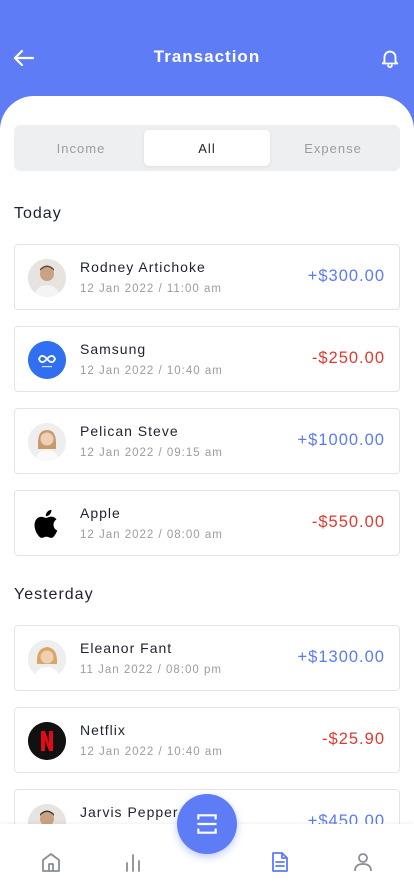  What do you see at coordinates (207, 359) in the screenshot?
I see `transaction-card: Samsung 12 Jan 2022 / 10:40 am -$250.00` at bounding box center [207, 359].